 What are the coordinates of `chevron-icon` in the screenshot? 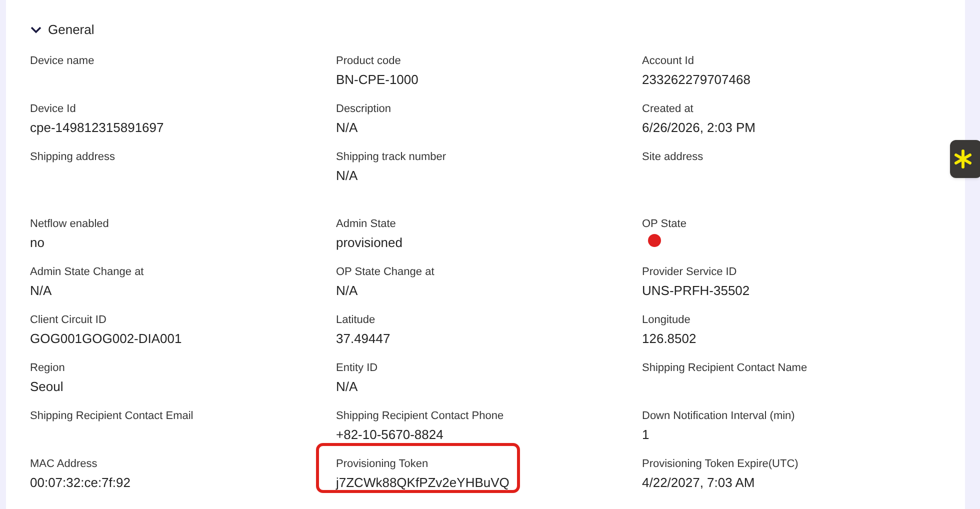 It's located at (36, 30).